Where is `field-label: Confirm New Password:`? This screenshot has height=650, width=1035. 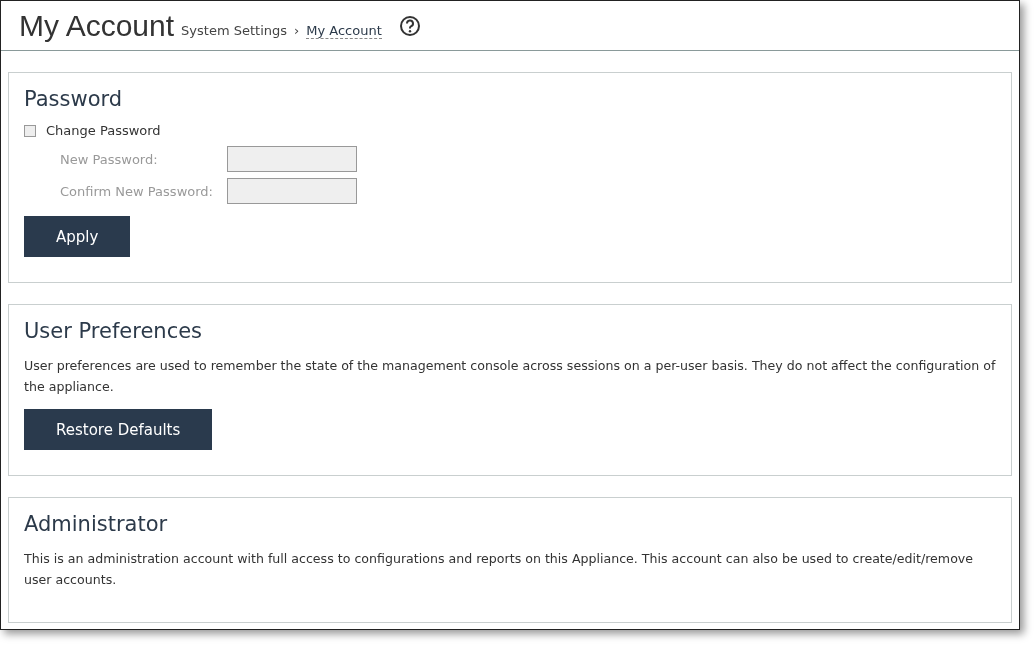 field-label: Confirm New Password: is located at coordinates (137, 191).